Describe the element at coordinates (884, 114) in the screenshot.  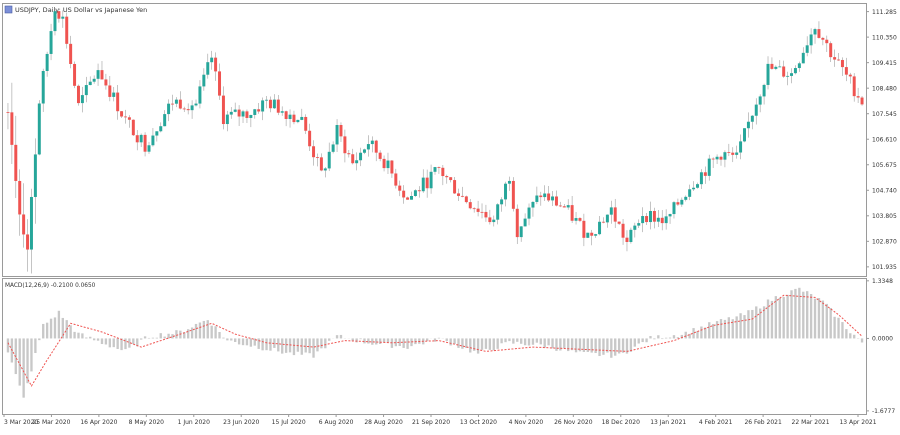
I see `price-tick-label: 107.545` at that location.